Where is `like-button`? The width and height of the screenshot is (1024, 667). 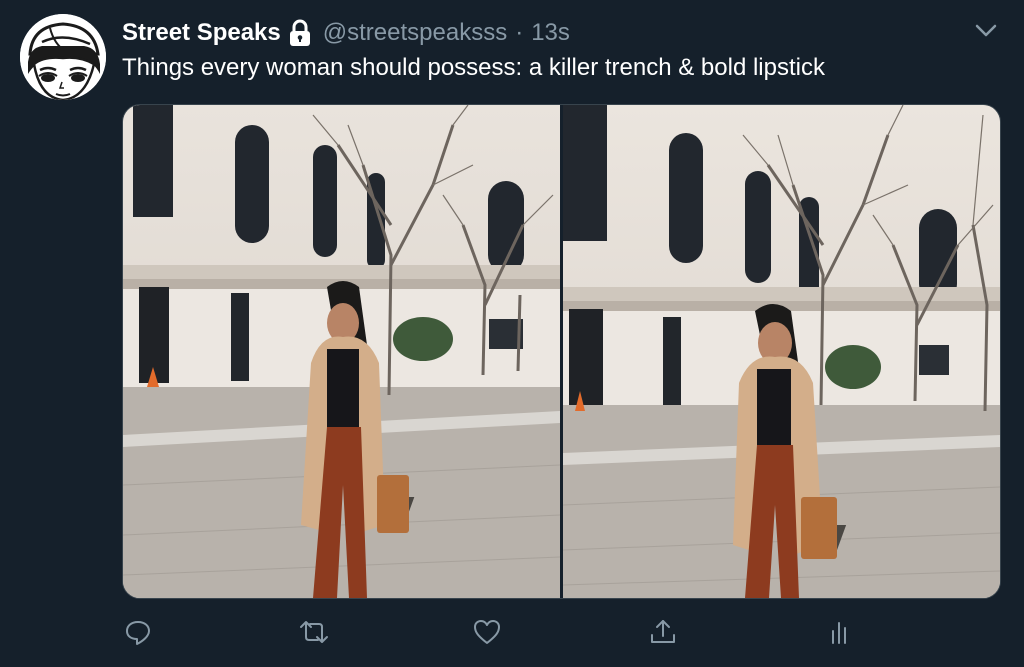
like-button is located at coordinates (487, 632).